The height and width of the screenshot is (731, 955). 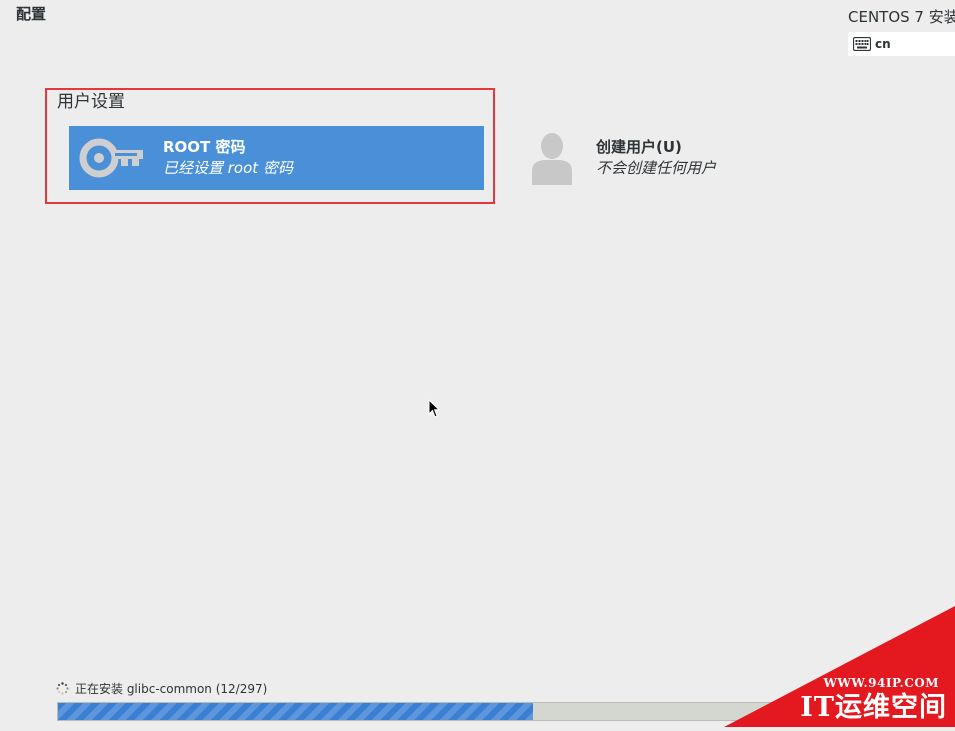 What do you see at coordinates (901, 17) in the screenshot?
I see `product-title: CENTOS 7 安装` at bounding box center [901, 17].